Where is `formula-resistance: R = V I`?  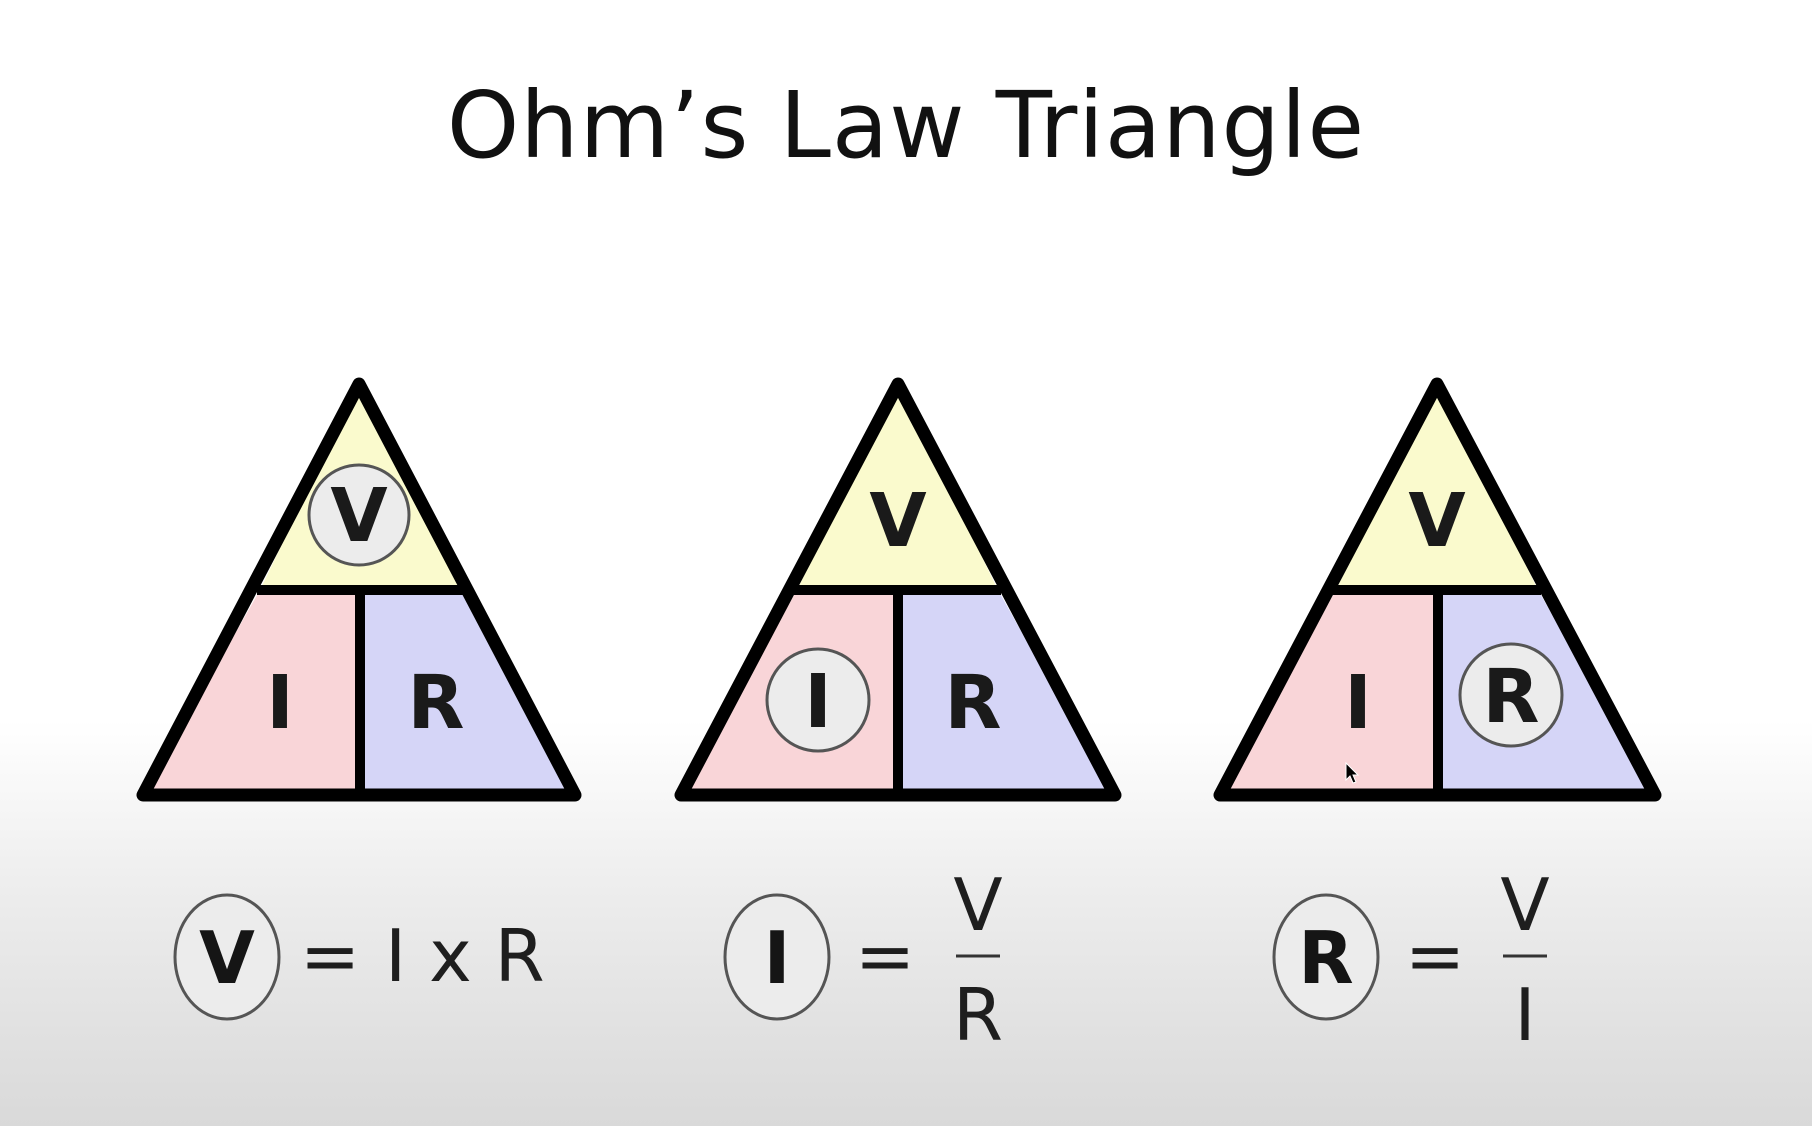
formula-resistance: R = V I is located at coordinates (1411, 960).